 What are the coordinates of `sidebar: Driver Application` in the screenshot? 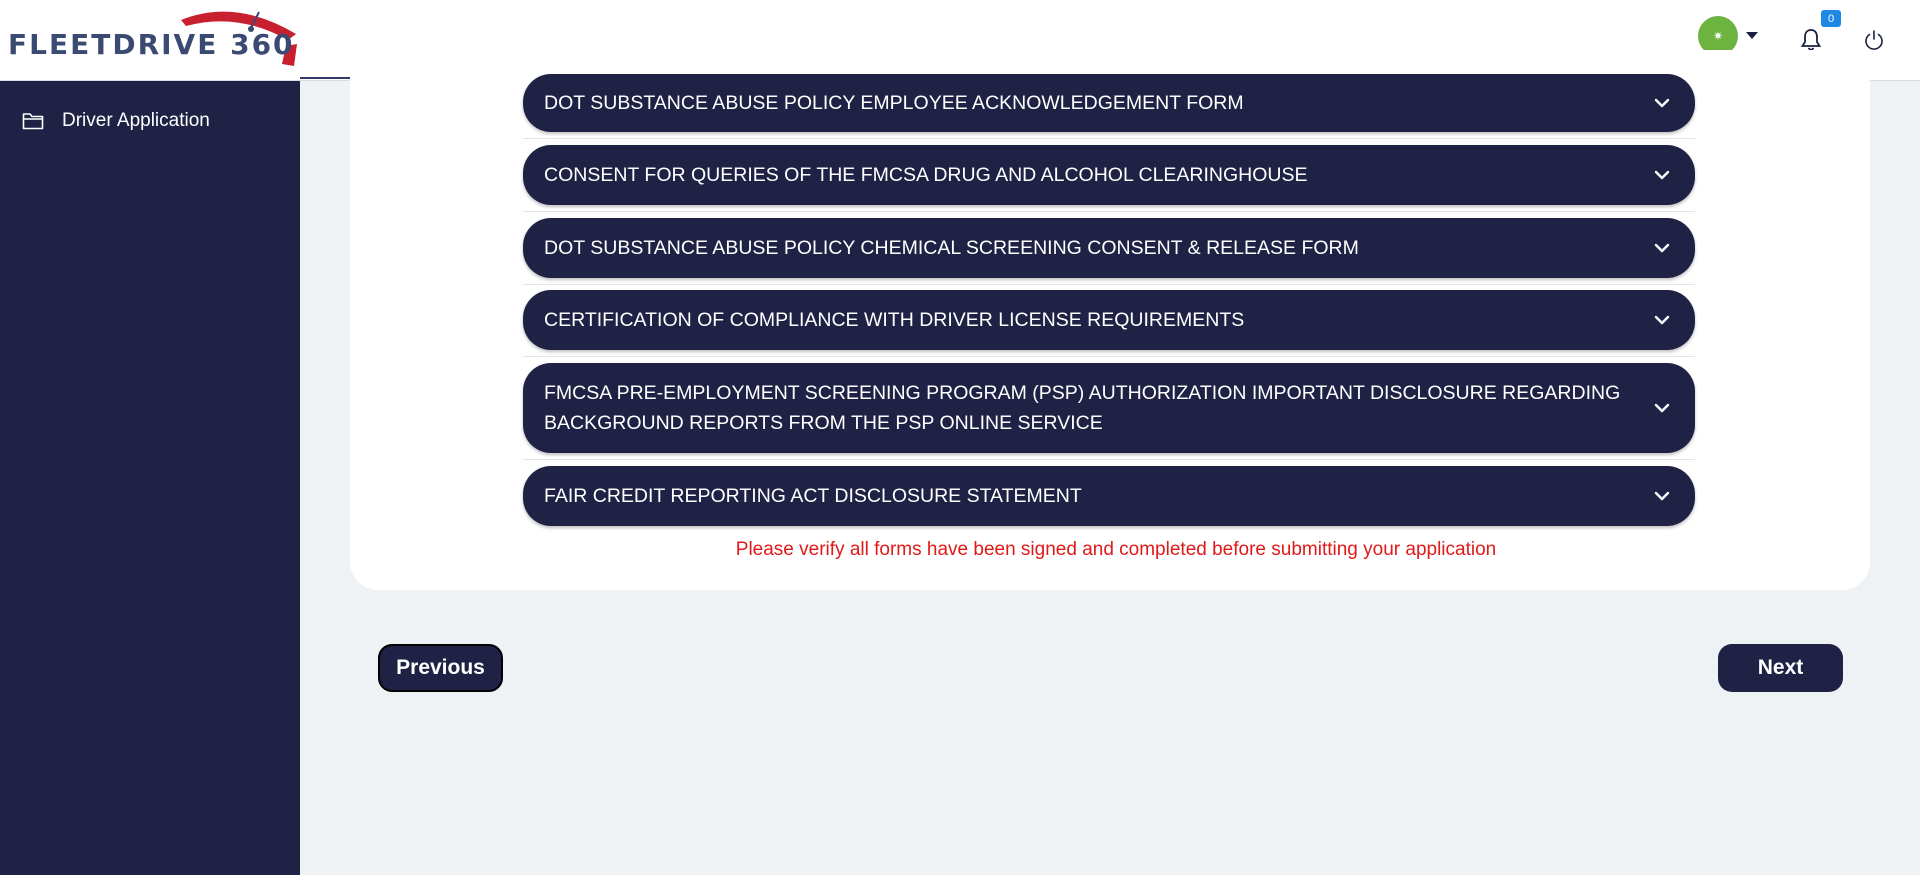 It's located at (150, 478).